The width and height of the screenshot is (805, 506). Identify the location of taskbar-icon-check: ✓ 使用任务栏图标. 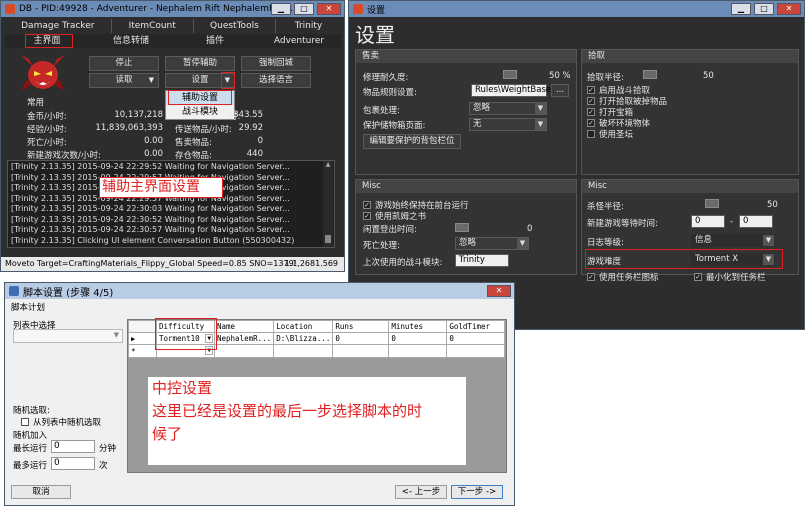
(623, 277).